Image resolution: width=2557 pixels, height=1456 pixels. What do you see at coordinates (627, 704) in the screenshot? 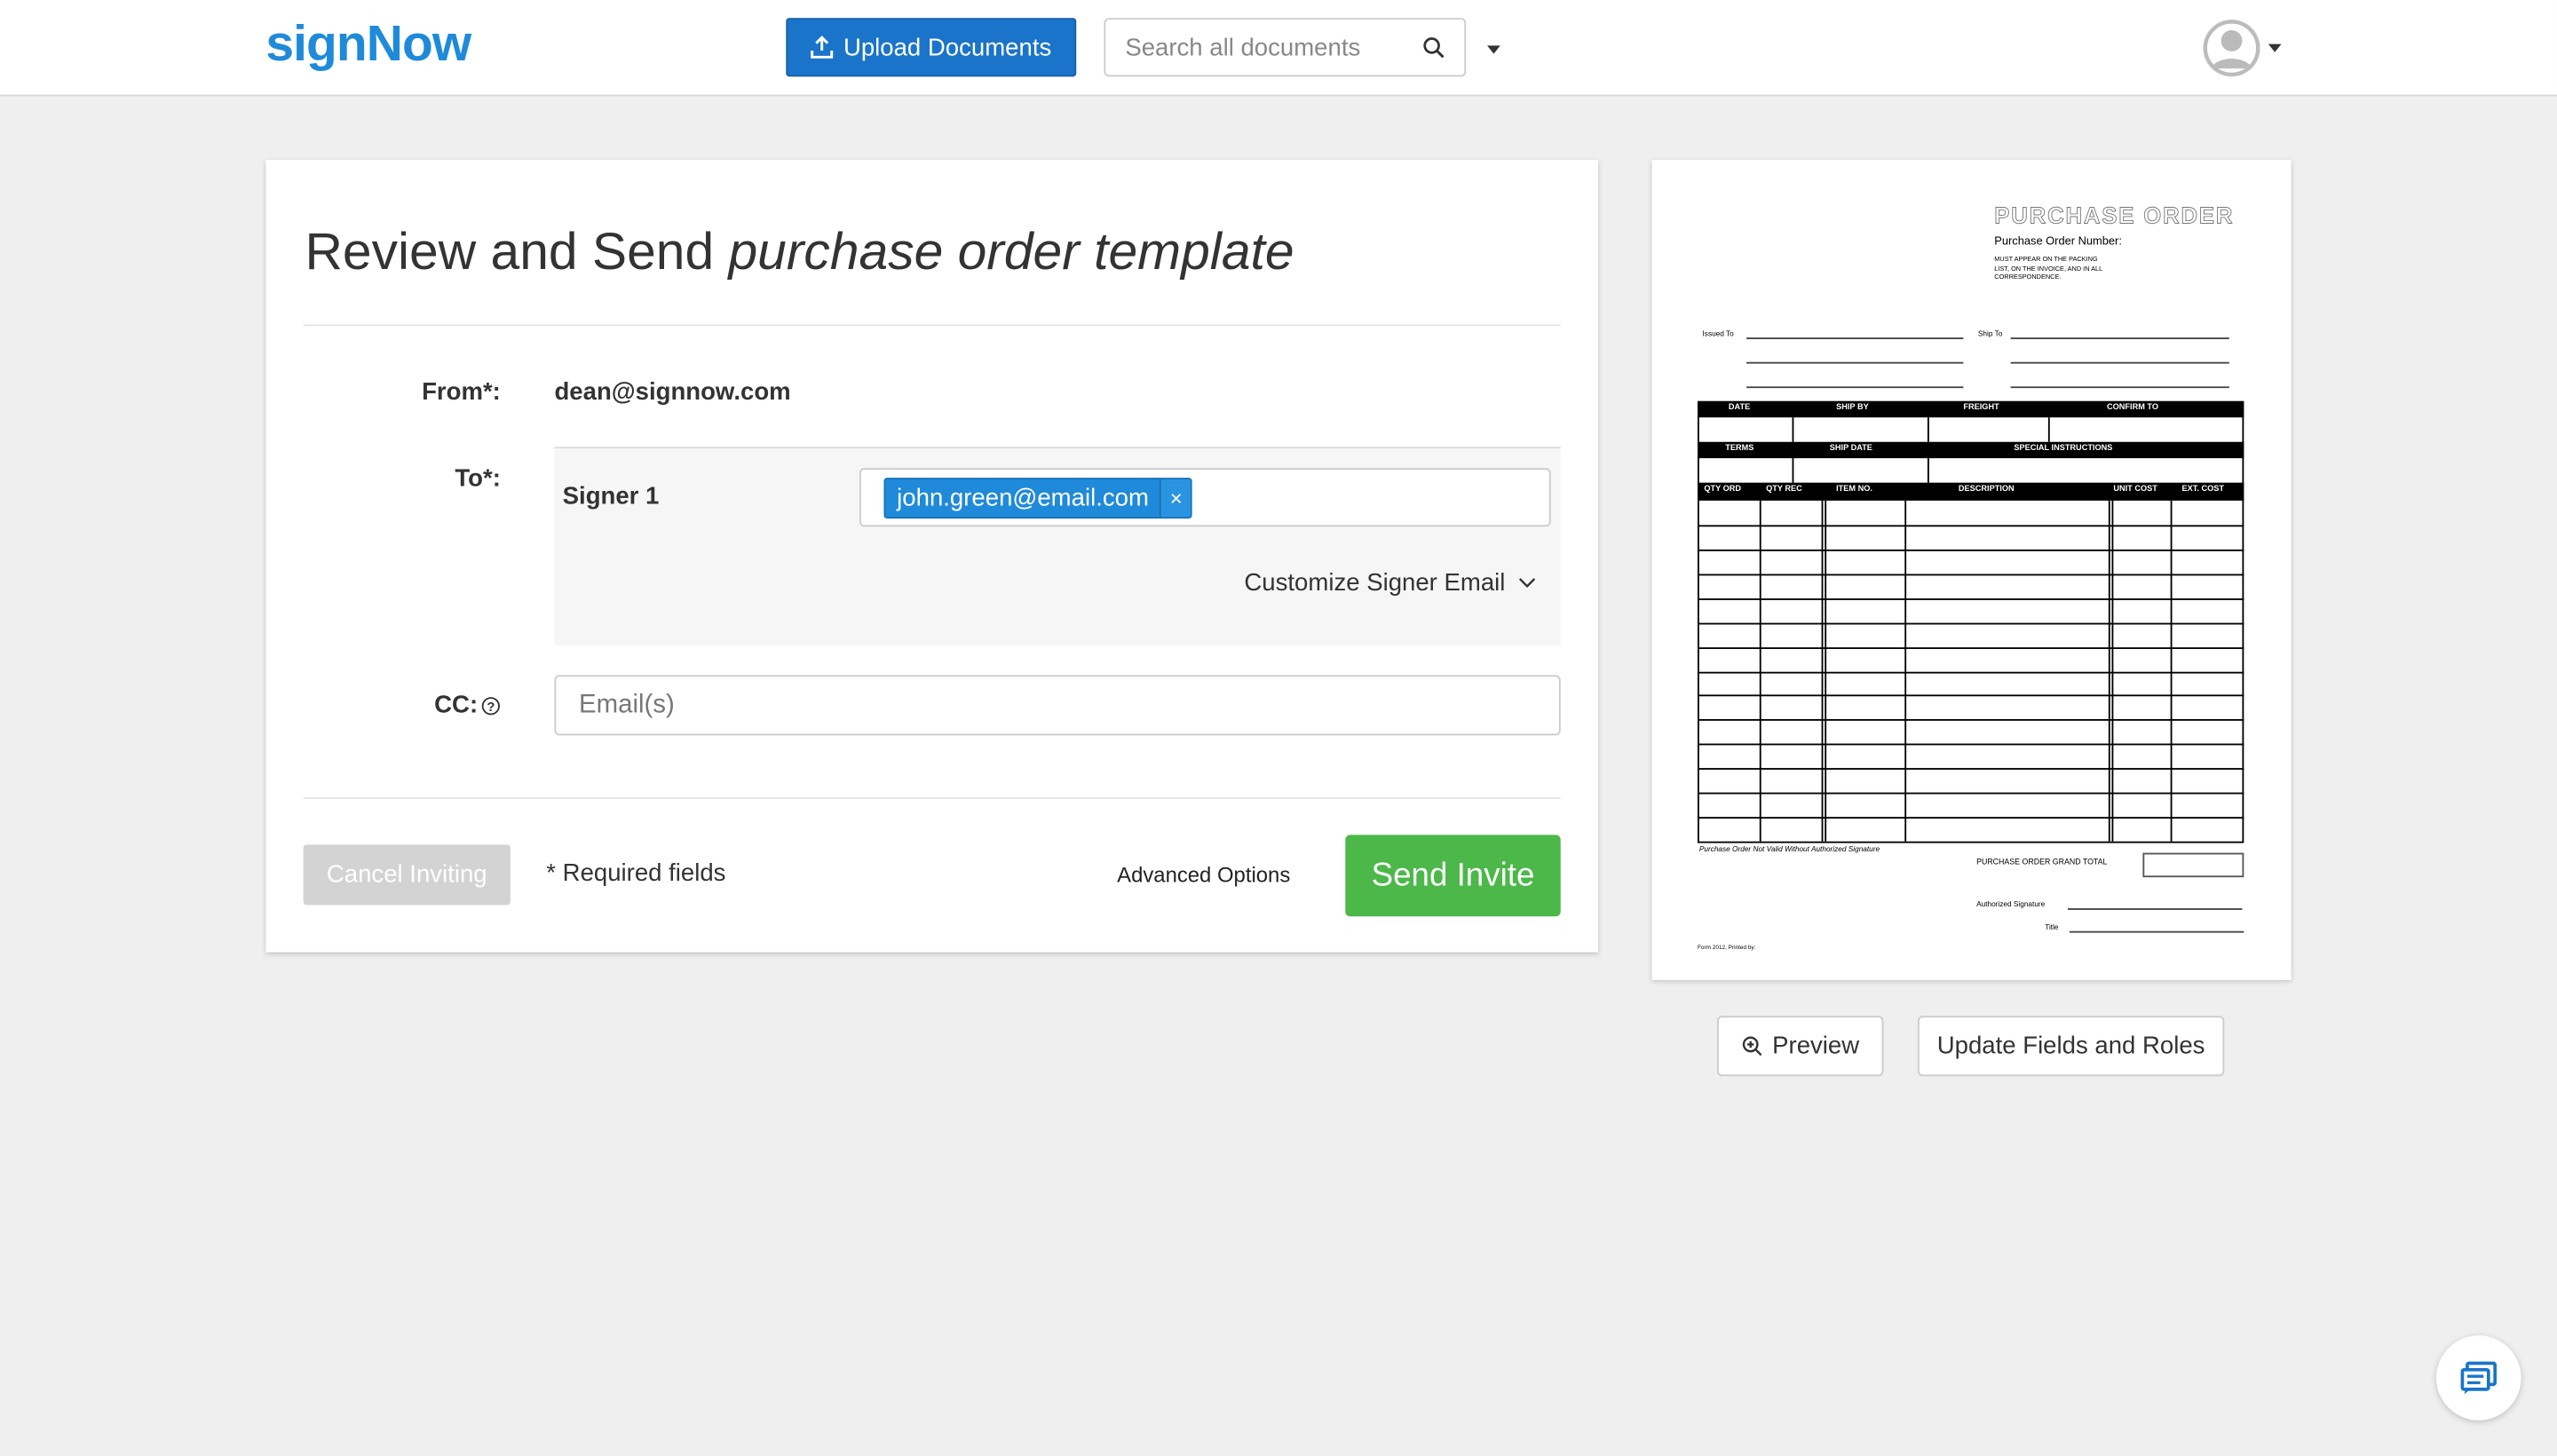
I see `cc-placeholder: Email(s)` at bounding box center [627, 704].